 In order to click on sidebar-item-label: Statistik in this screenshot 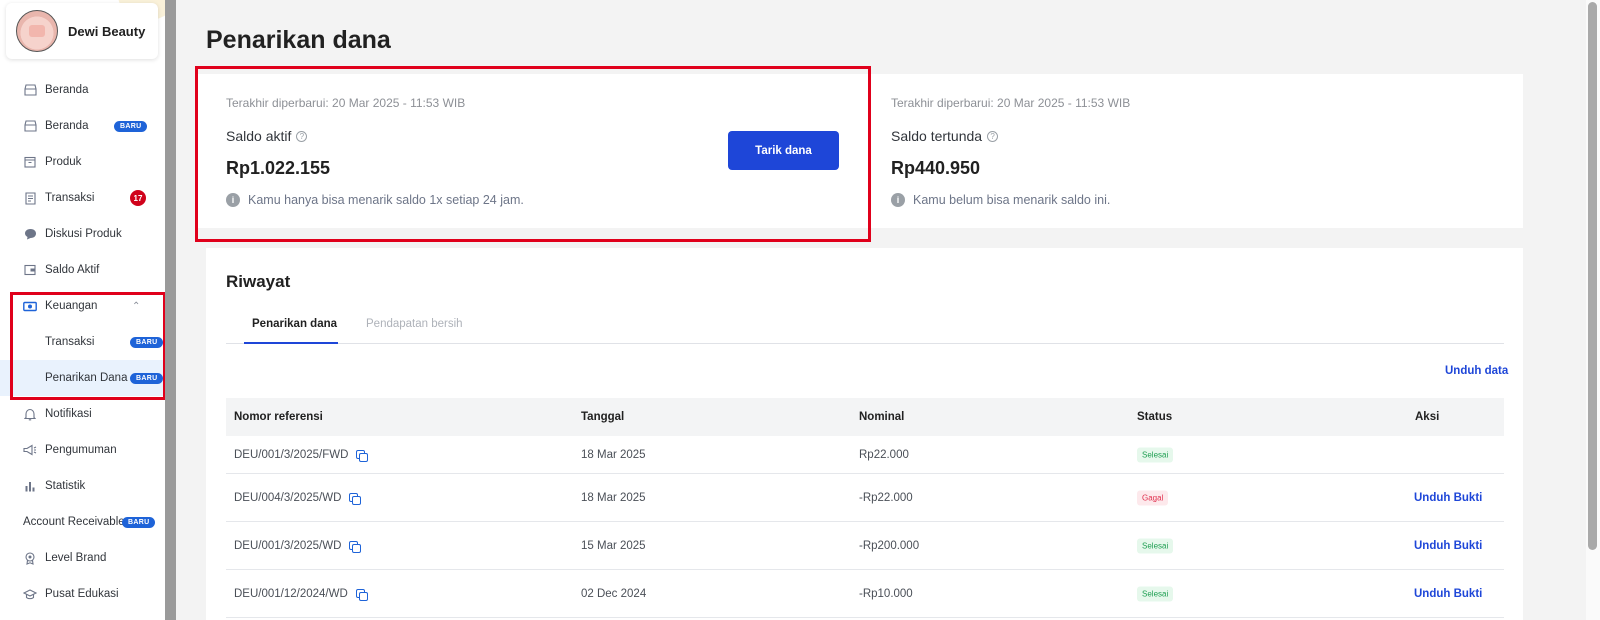, I will do `click(65, 486)`.